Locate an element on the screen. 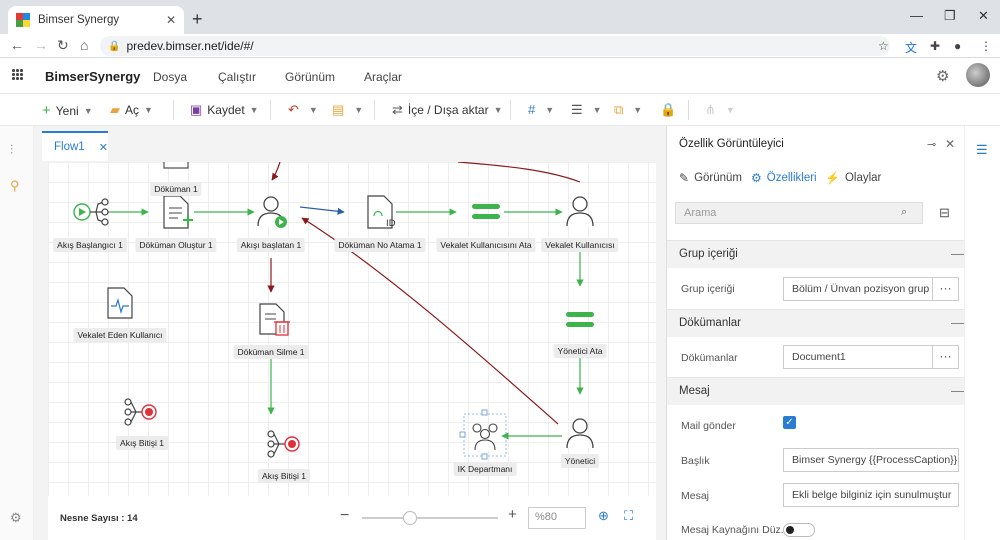 The width and height of the screenshot is (1000, 540). bookmark-star-icon: ☆ is located at coordinates (883, 46).